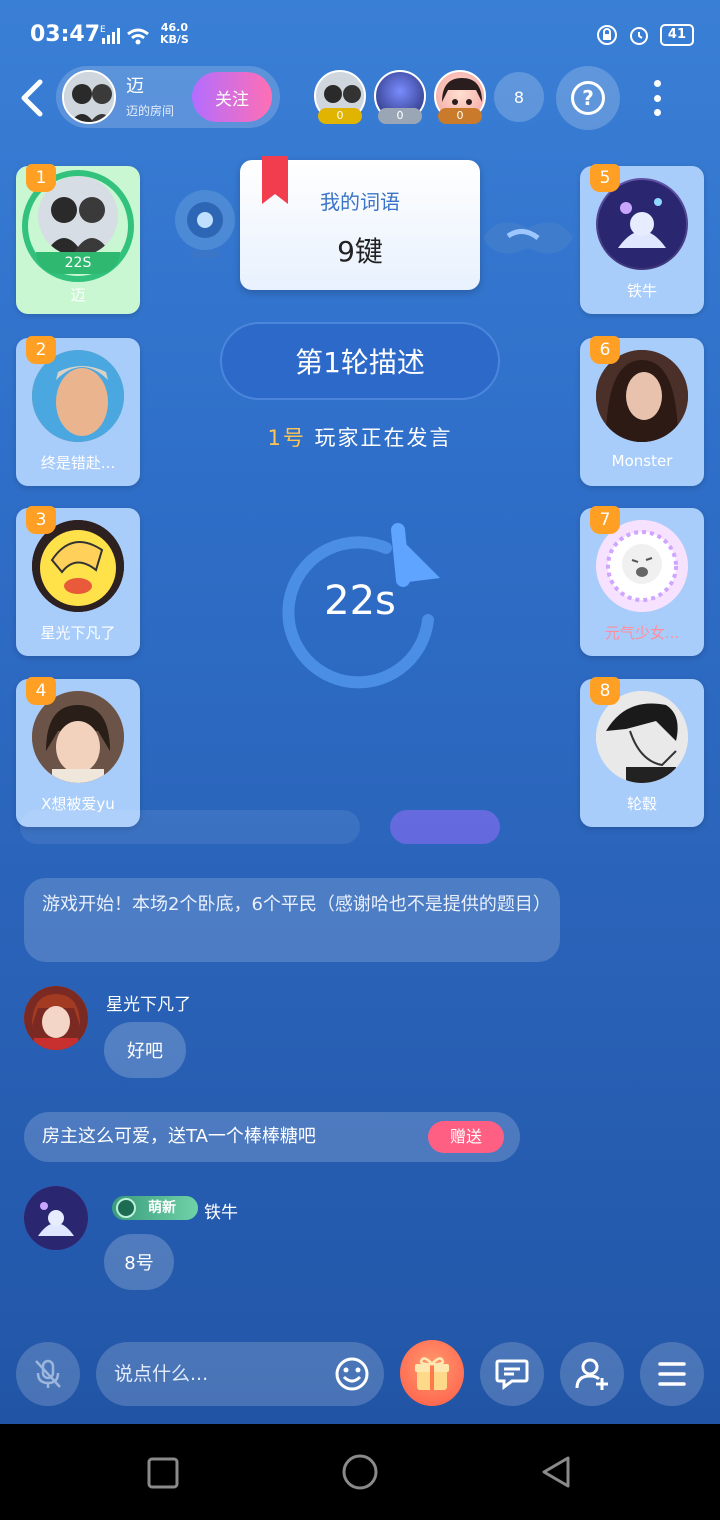 The width and height of the screenshot is (720, 1520). I want to click on alarm-icon, so click(638, 36).